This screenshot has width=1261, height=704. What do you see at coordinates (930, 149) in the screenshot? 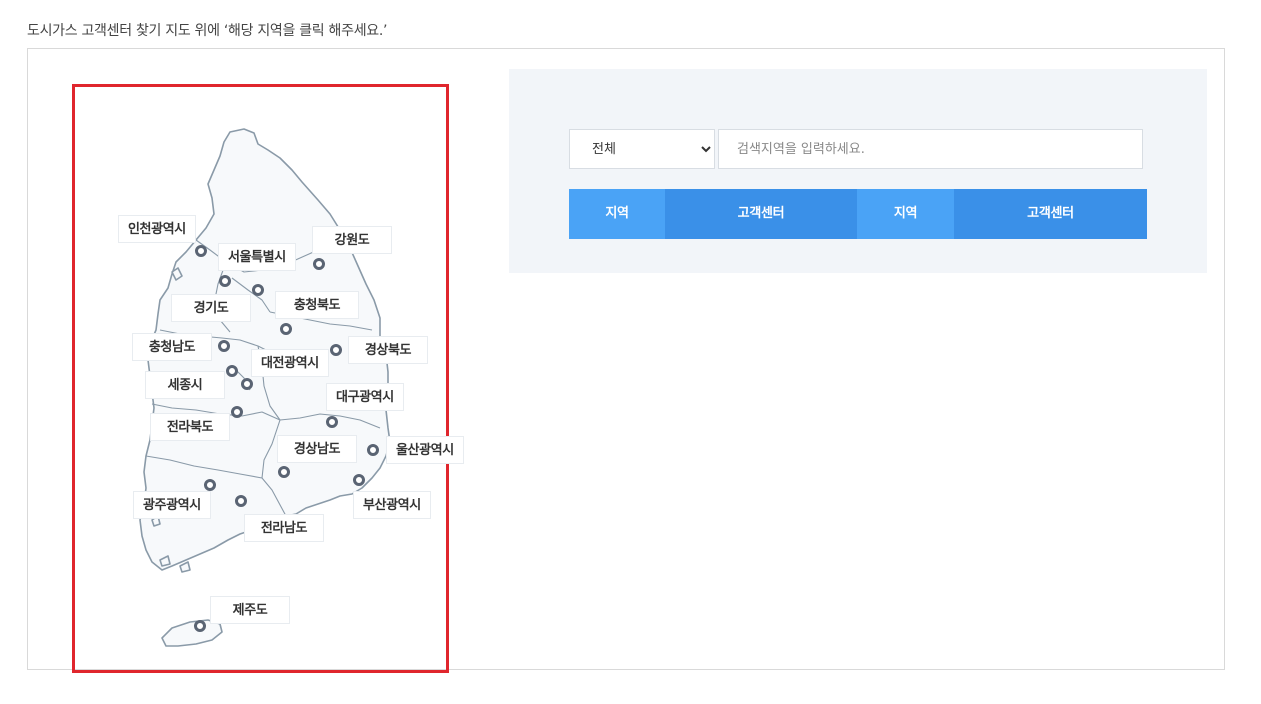
I see `region-search-input` at bounding box center [930, 149].